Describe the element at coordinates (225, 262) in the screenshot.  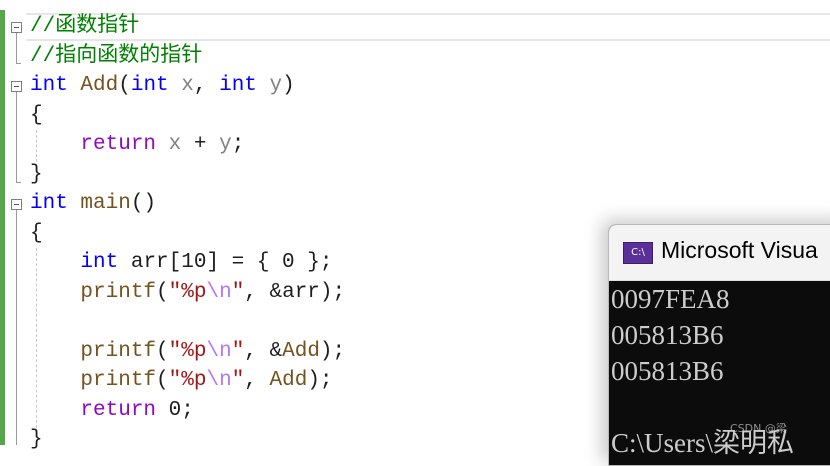
I see `code-token: arr[10] = { 0 };` at that location.